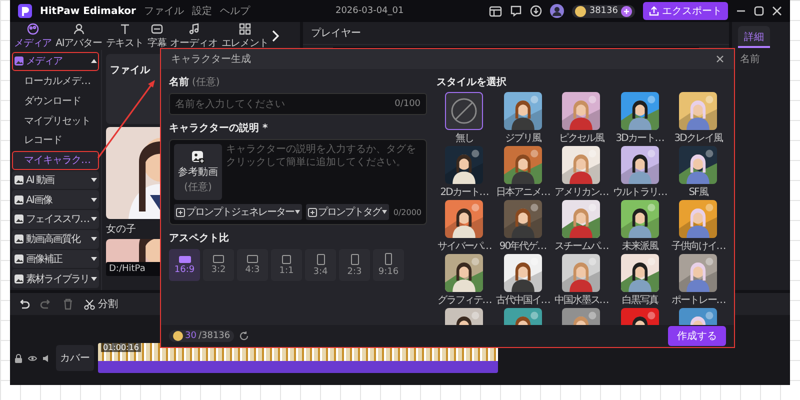 The width and height of the screenshot is (800, 400). Describe the element at coordinates (464, 138) in the screenshot. I see `style-label: 無し` at that location.